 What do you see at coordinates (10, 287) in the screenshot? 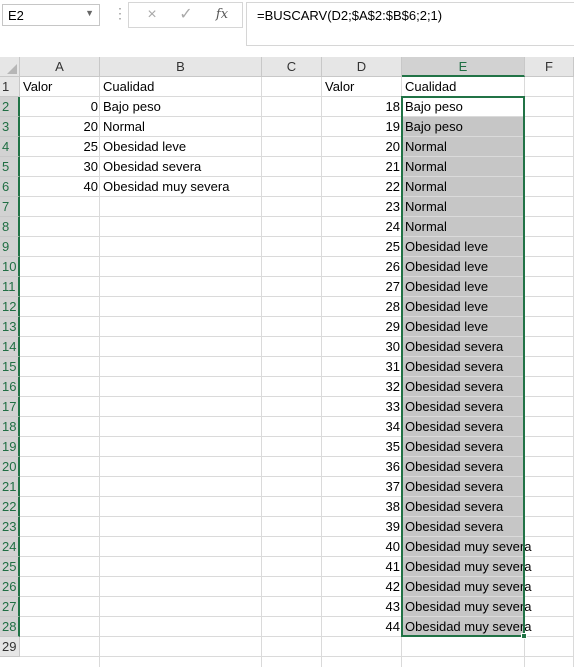
I see `row-header-11: 11` at bounding box center [10, 287].